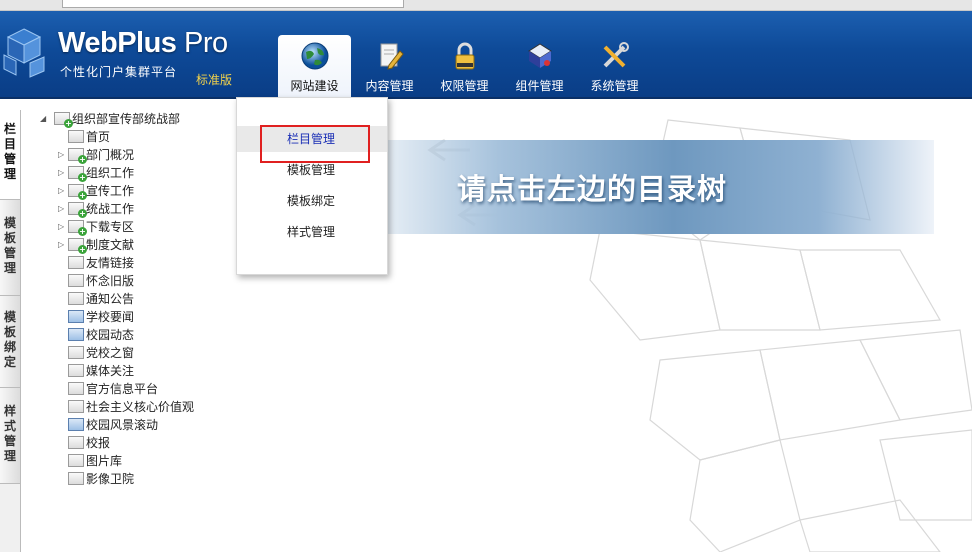  I want to click on hint-banner-text: 请点击左边的目录树, so click(592, 189).